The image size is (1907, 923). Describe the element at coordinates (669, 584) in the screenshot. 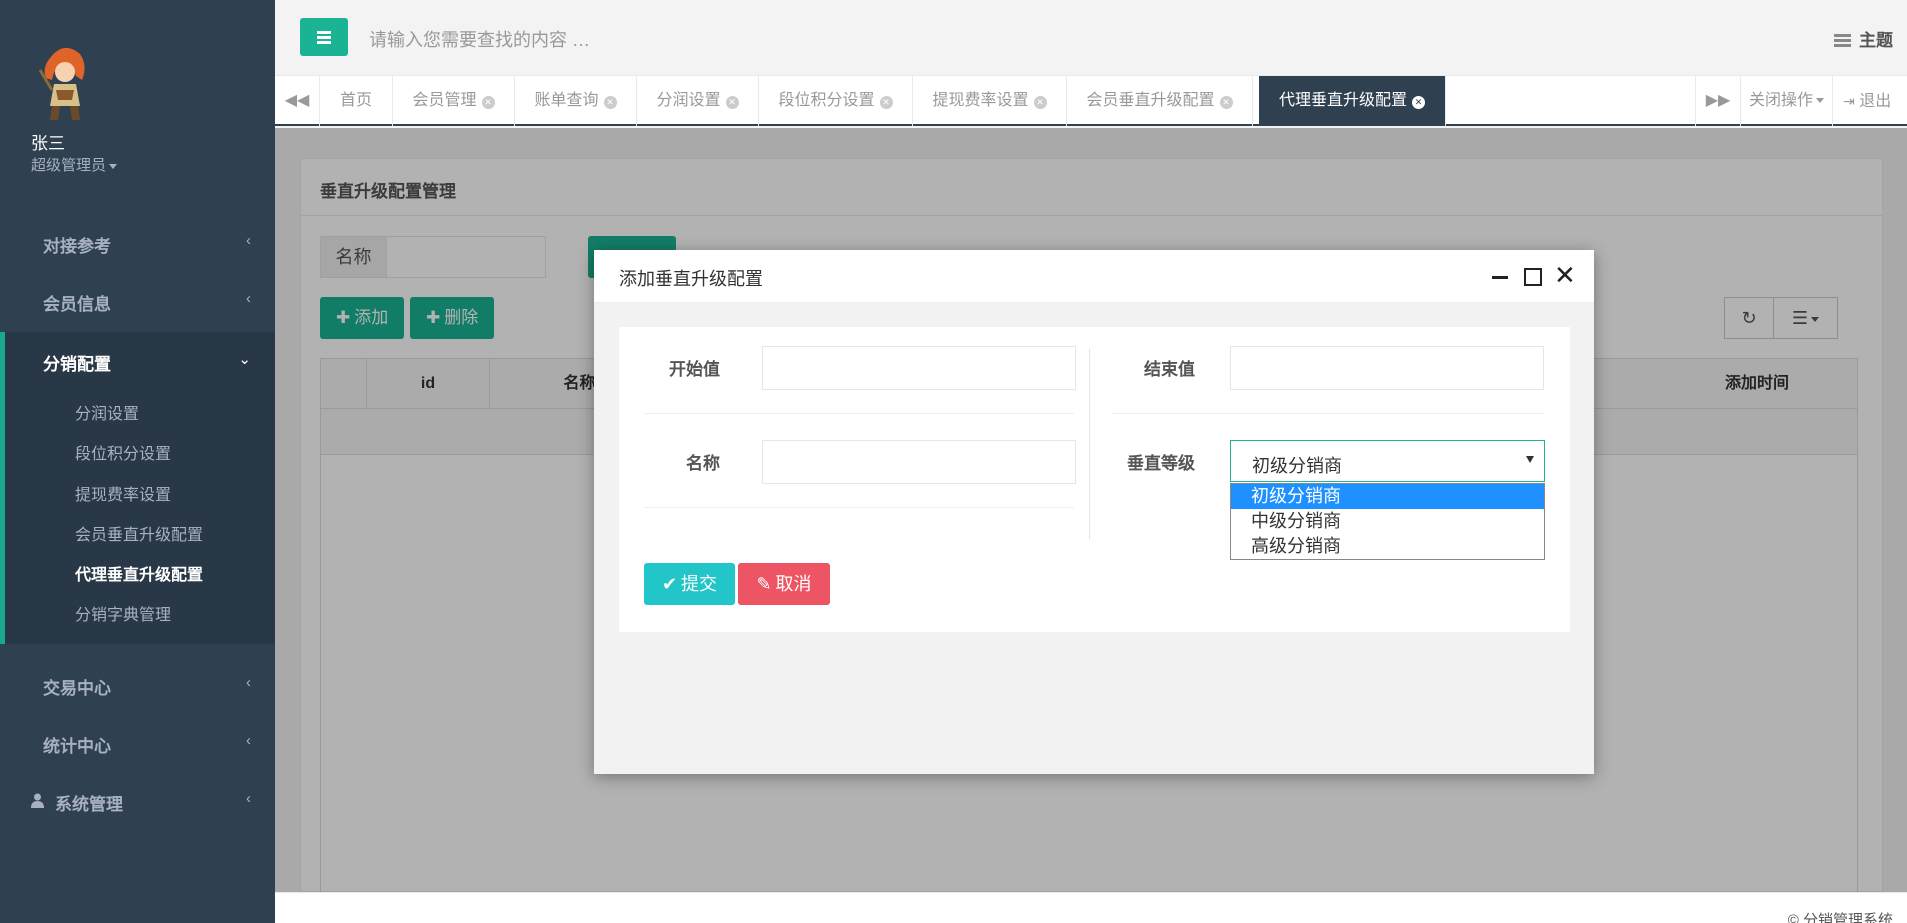

I see `check-icon: ✔` at that location.